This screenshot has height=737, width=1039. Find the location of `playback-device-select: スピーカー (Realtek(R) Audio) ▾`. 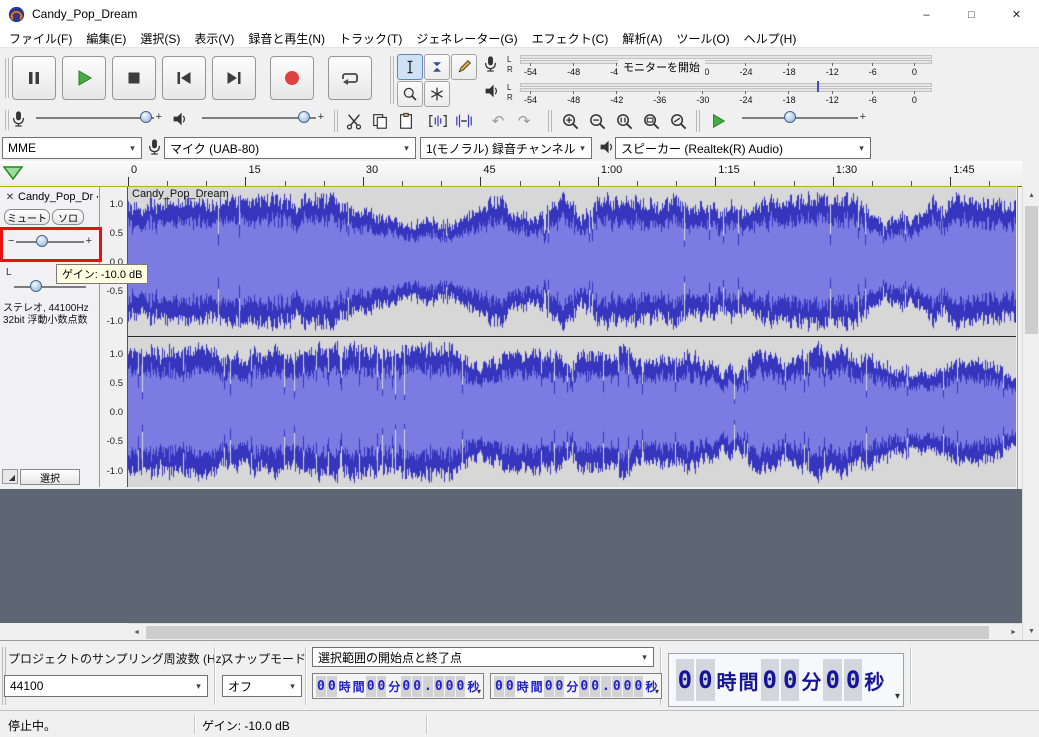

playback-device-select: スピーカー (Realtek(R) Audio) ▾ is located at coordinates (743, 148).